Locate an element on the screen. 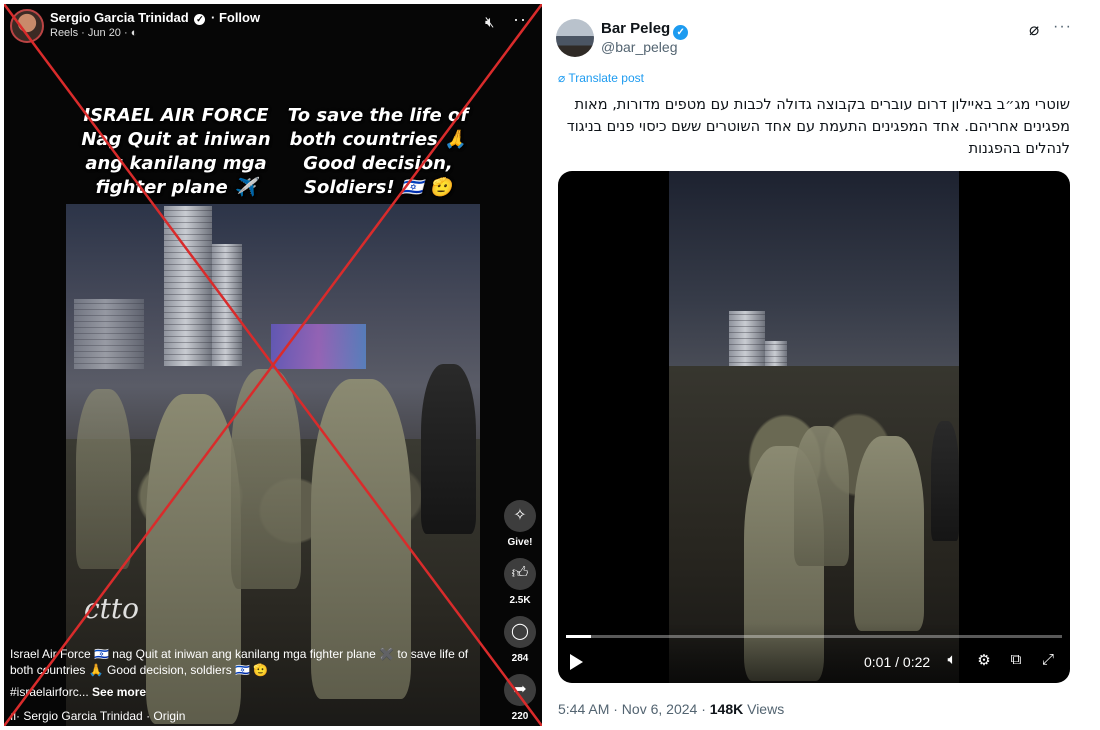 Image resolution: width=1100 pixels, height=730 pixels. author-avatar is located at coordinates (27, 26).